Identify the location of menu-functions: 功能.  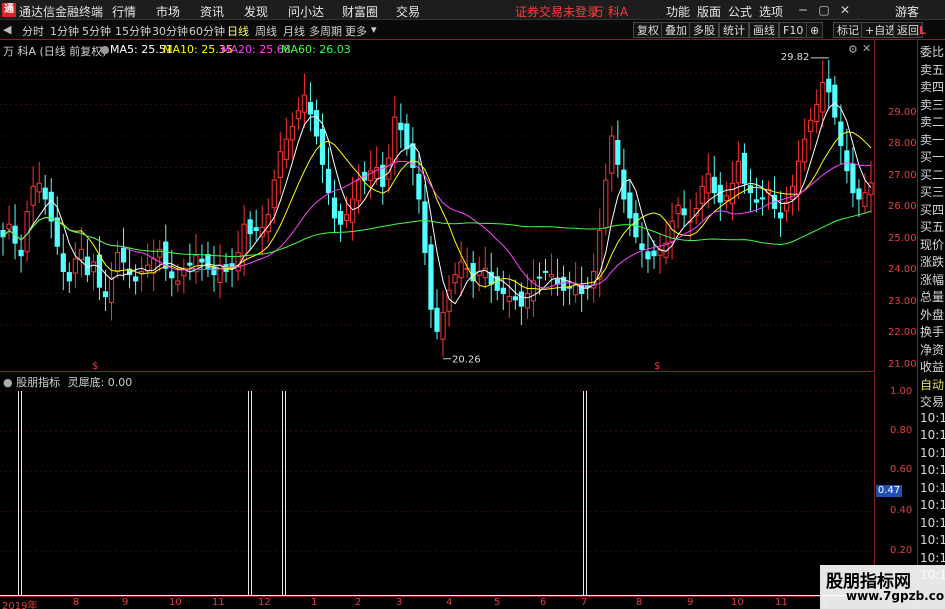
(678, 11).